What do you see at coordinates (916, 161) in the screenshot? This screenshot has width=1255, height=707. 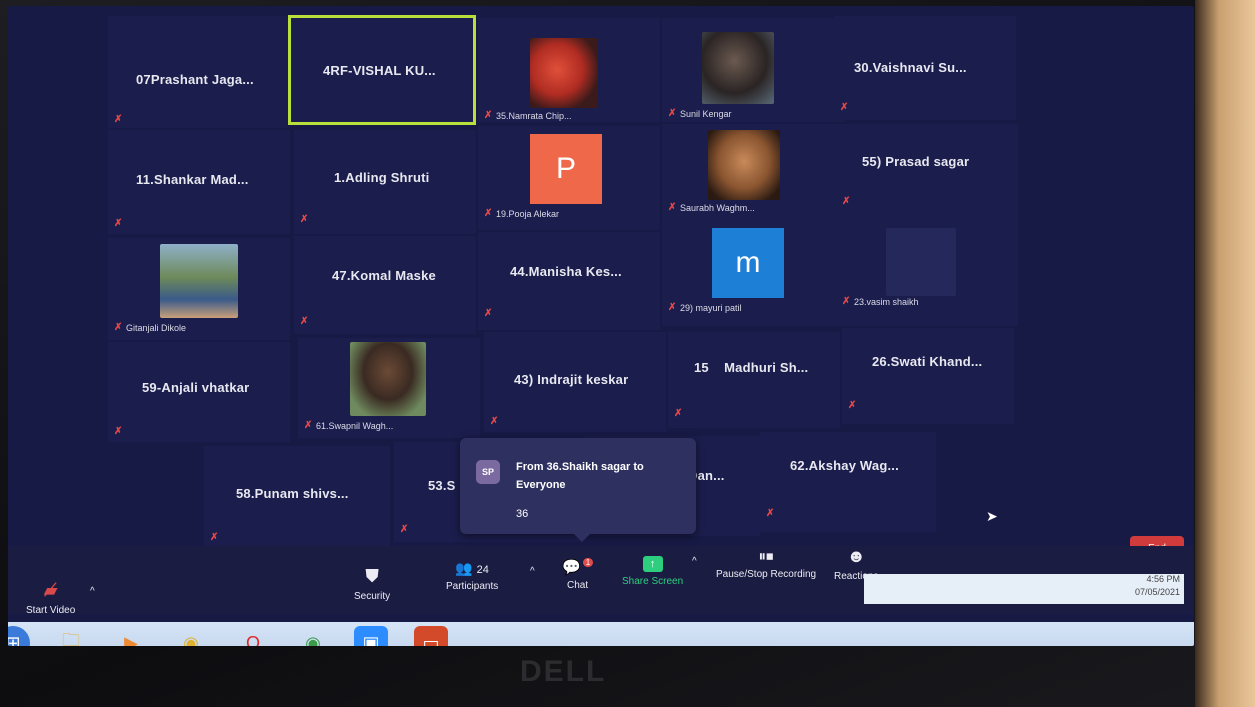 I see `participant-name: 55) Prasad sagar` at bounding box center [916, 161].